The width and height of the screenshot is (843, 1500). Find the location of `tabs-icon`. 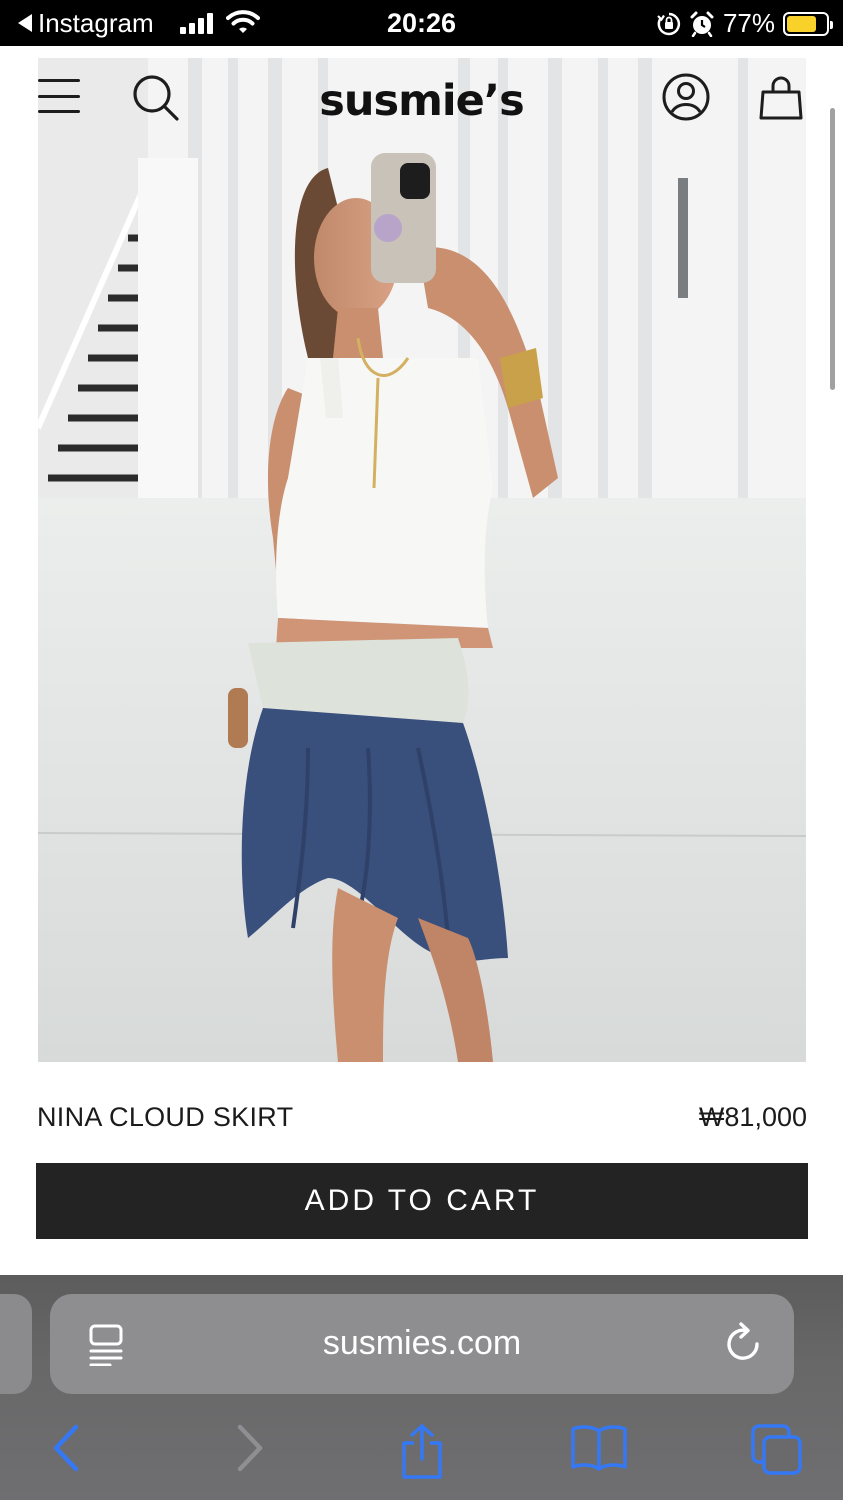

tabs-icon is located at coordinates (777, 1450).